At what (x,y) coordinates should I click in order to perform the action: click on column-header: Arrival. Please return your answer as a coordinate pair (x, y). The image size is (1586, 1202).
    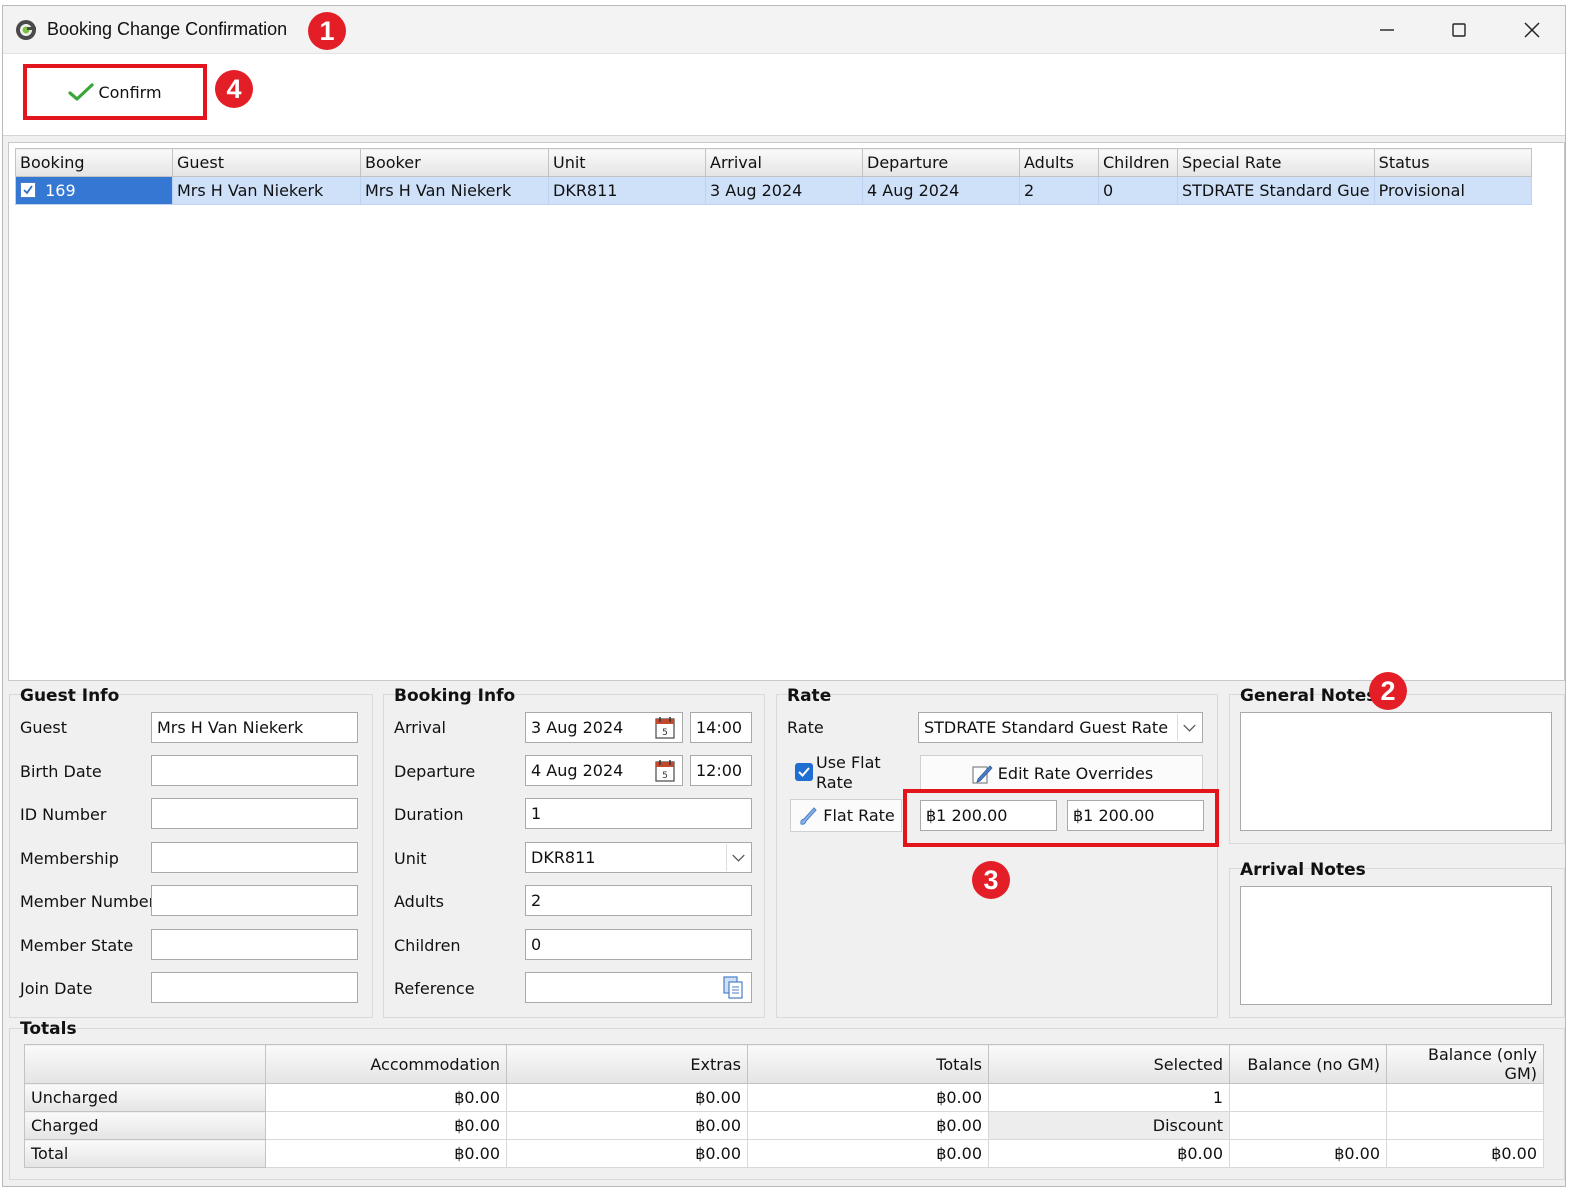
    Looking at the image, I should click on (784, 162).